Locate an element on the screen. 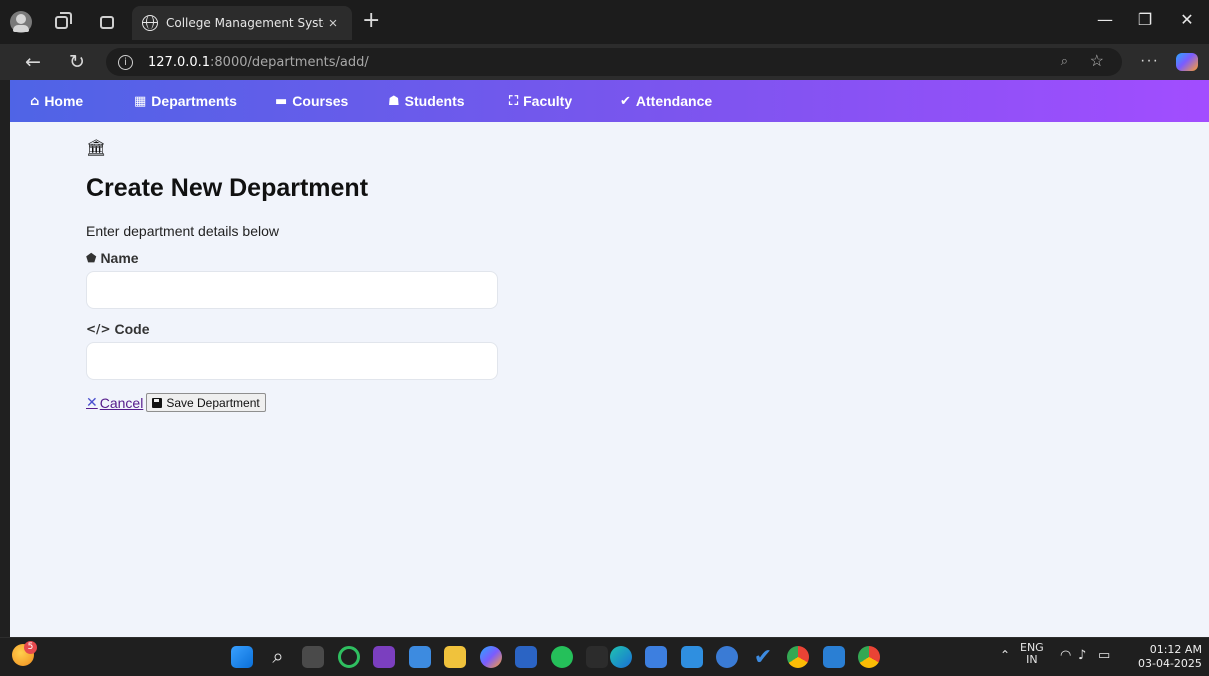 This screenshot has height=676, width=1209. chrome-profile-icon is located at coordinates (869, 657).